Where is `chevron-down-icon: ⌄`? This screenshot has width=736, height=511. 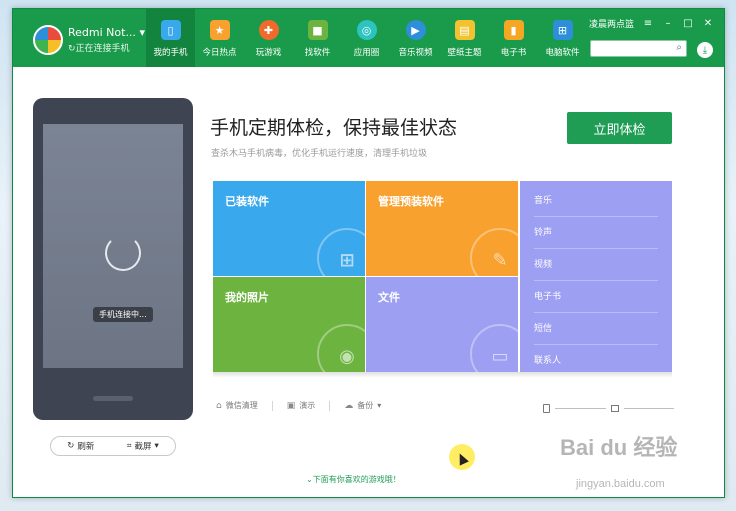 chevron-down-icon: ⌄ is located at coordinates (309, 479).